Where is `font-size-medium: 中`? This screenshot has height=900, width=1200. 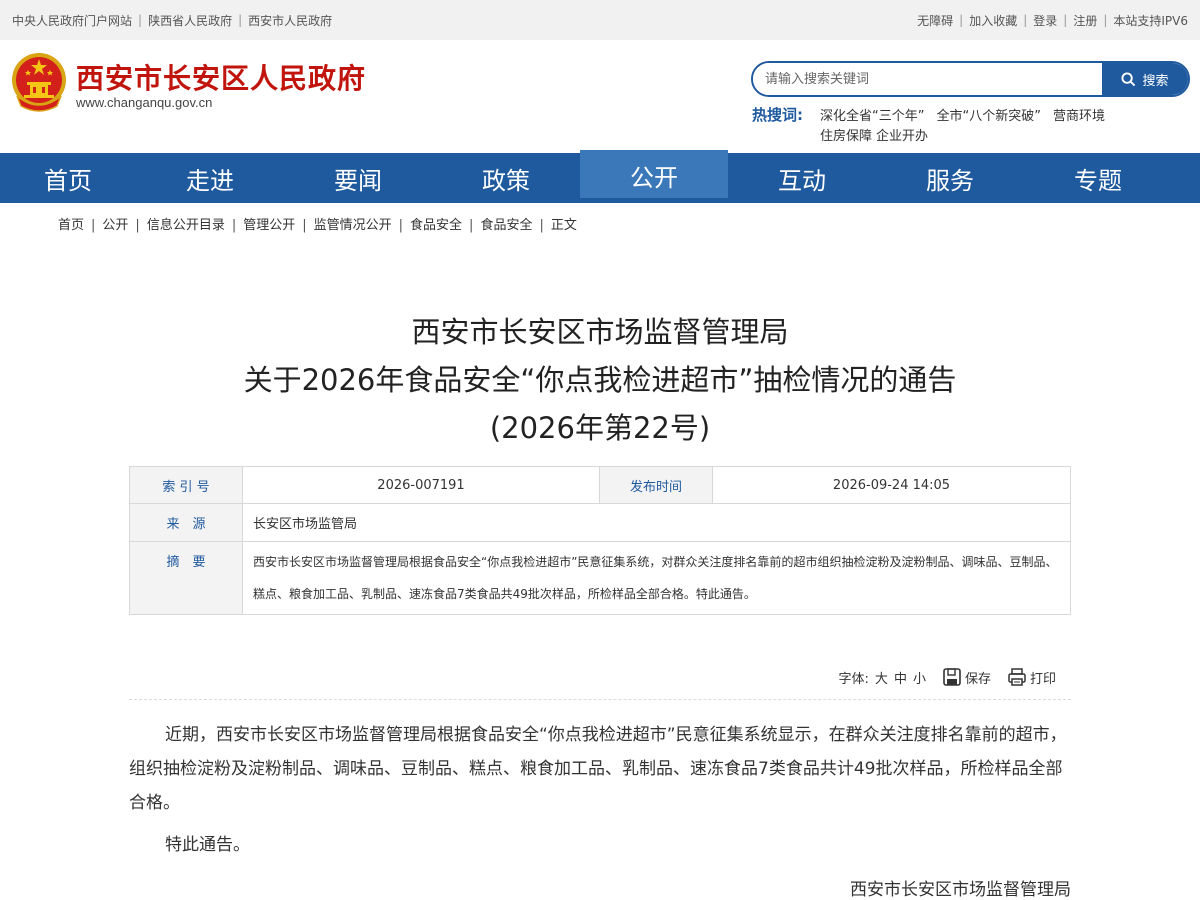 font-size-medium: 中 is located at coordinates (900, 677).